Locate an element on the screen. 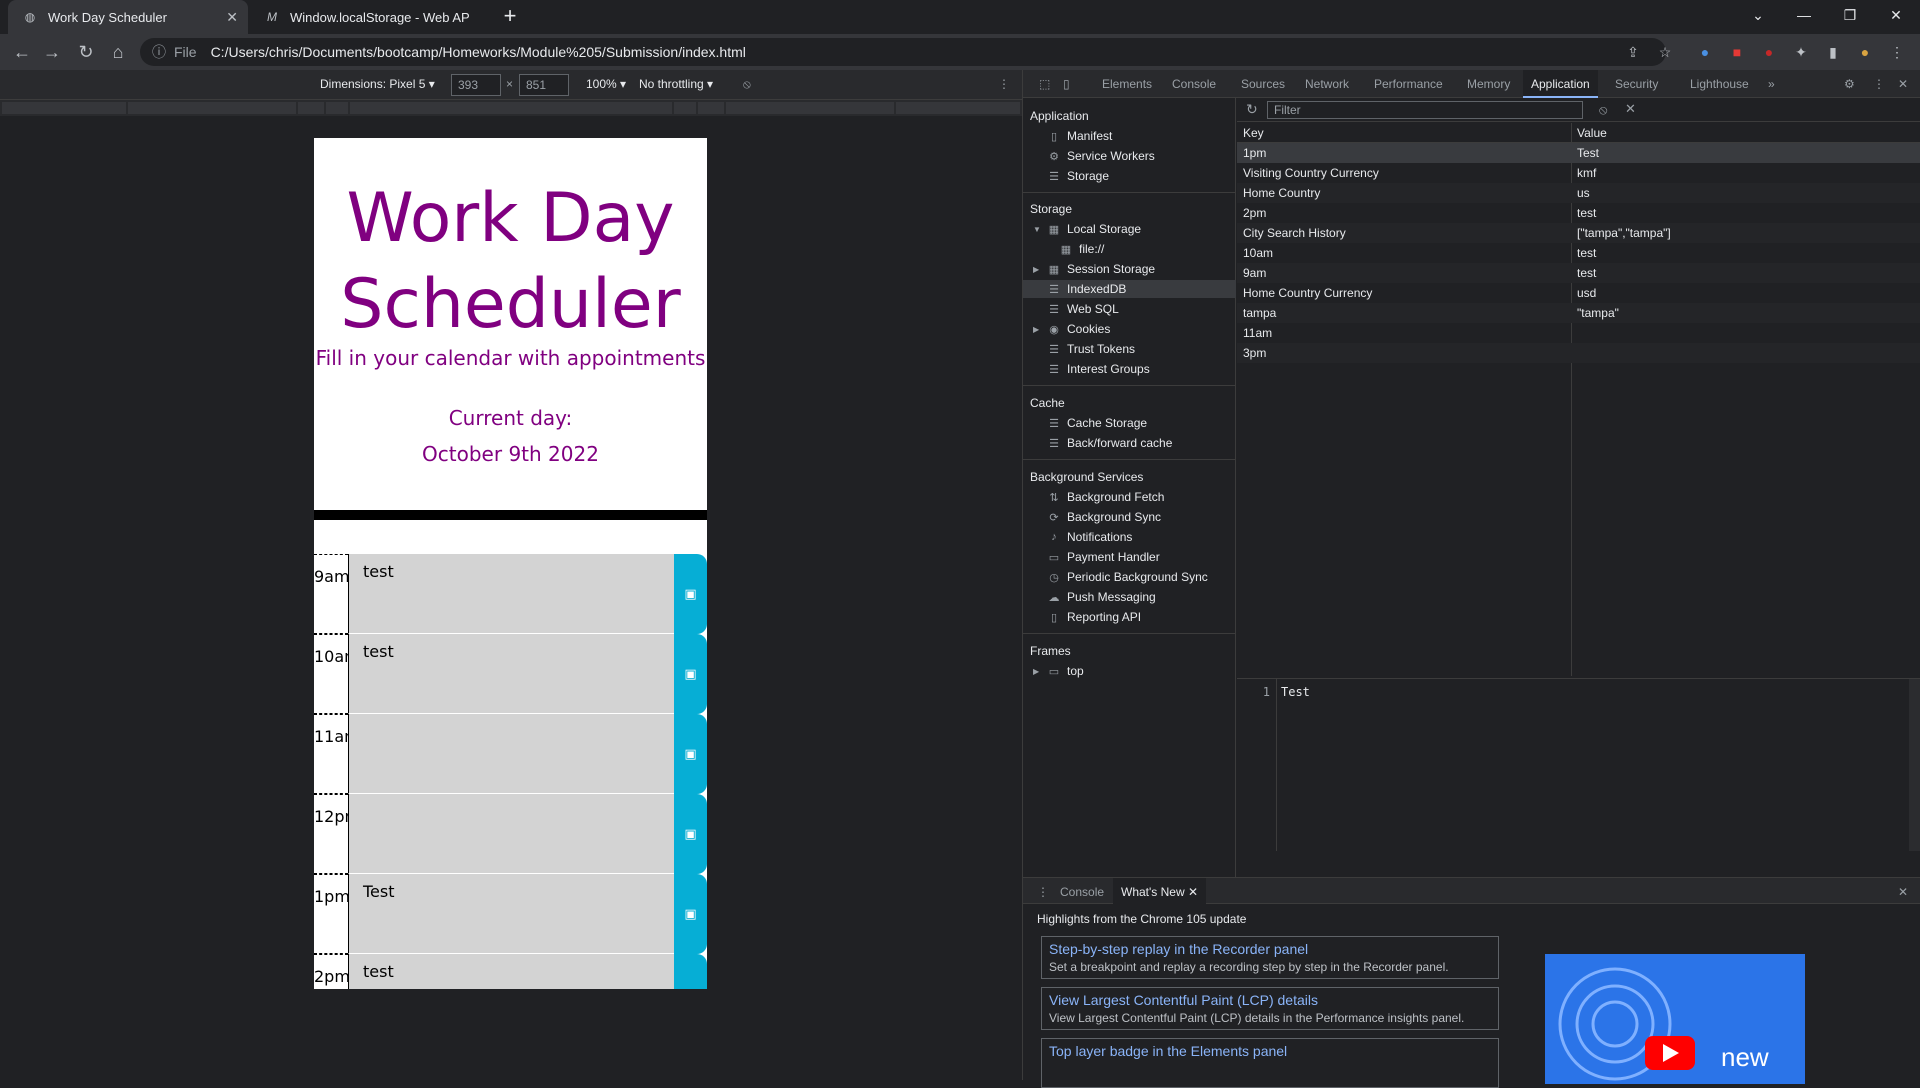 The image size is (1920, 1088). tab-search-icon: ⌄ is located at coordinates (1758, 15).